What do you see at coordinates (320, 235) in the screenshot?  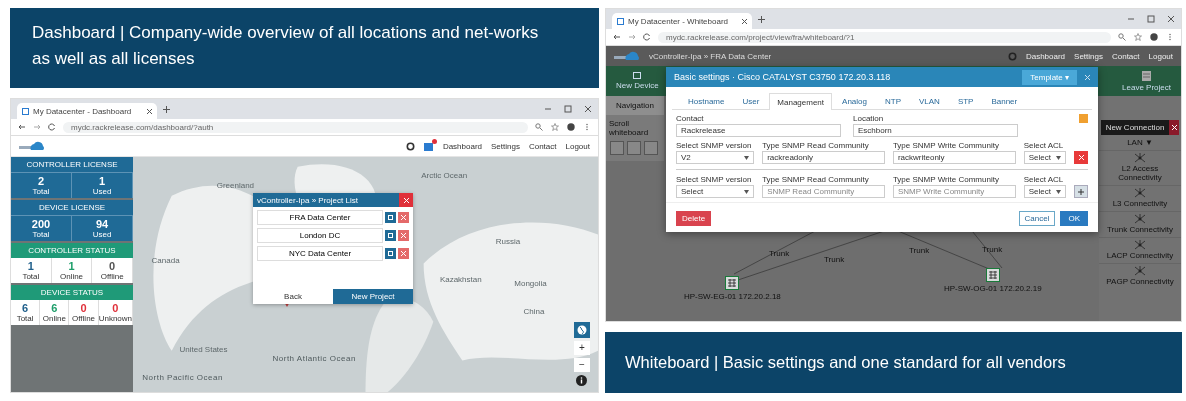 I see `project-item: London DC` at bounding box center [320, 235].